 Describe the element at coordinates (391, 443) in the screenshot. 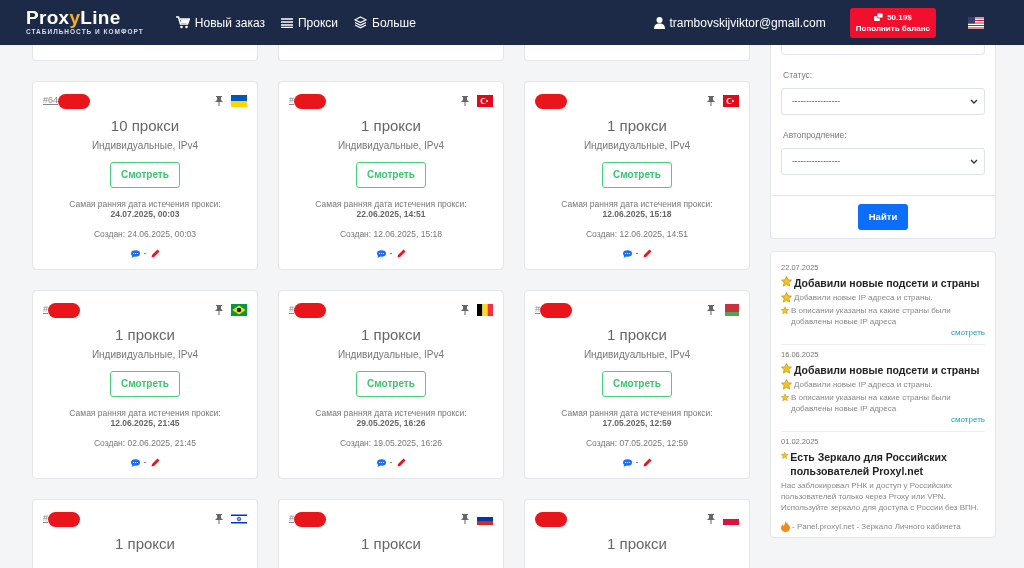

I see `created-date: Создан: 19.05.2025, 16:26` at that location.